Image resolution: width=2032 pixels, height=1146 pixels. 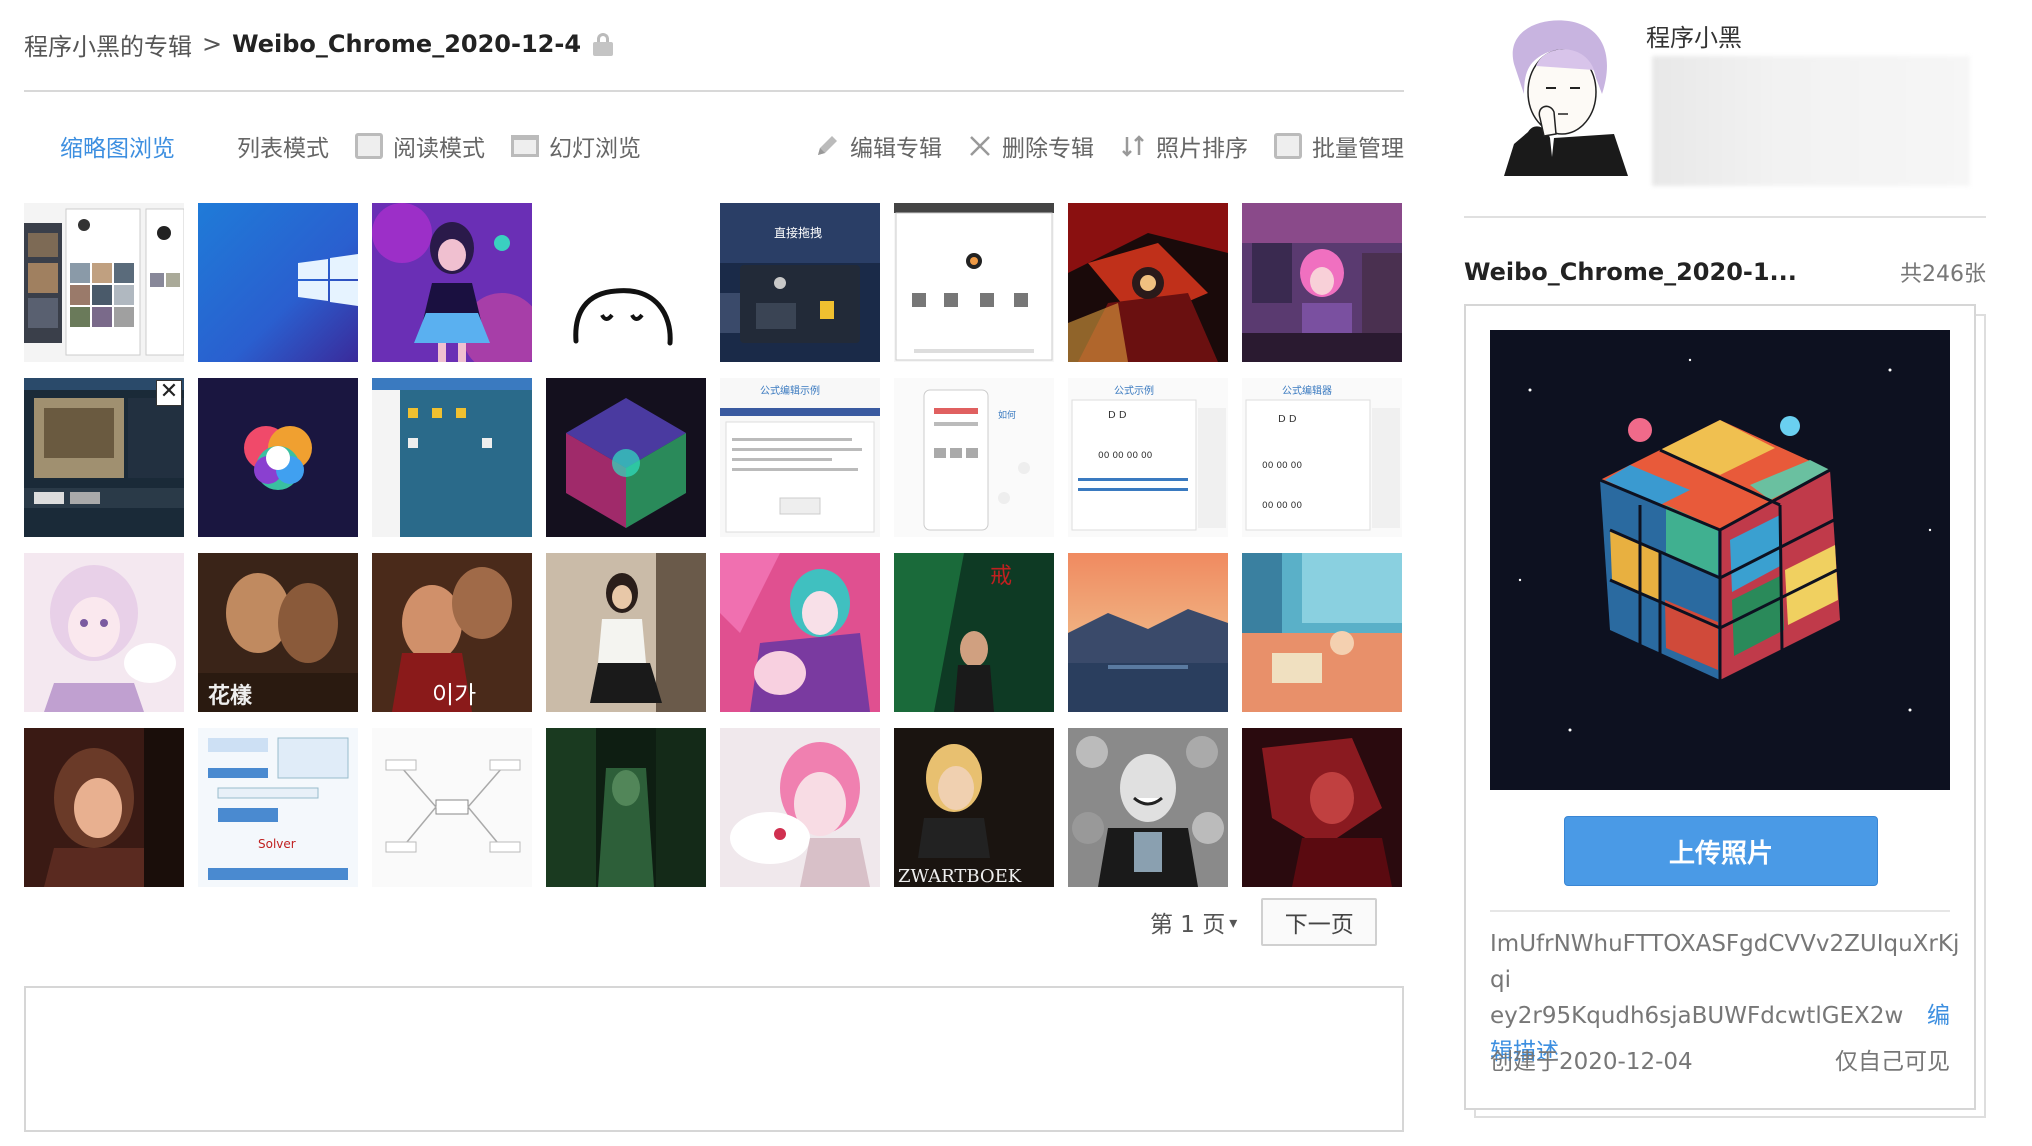 What do you see at coordinates (974, 457) in the screenshot?
I see `photo-thumbnail: 如何` at bounding box center [974, 457].